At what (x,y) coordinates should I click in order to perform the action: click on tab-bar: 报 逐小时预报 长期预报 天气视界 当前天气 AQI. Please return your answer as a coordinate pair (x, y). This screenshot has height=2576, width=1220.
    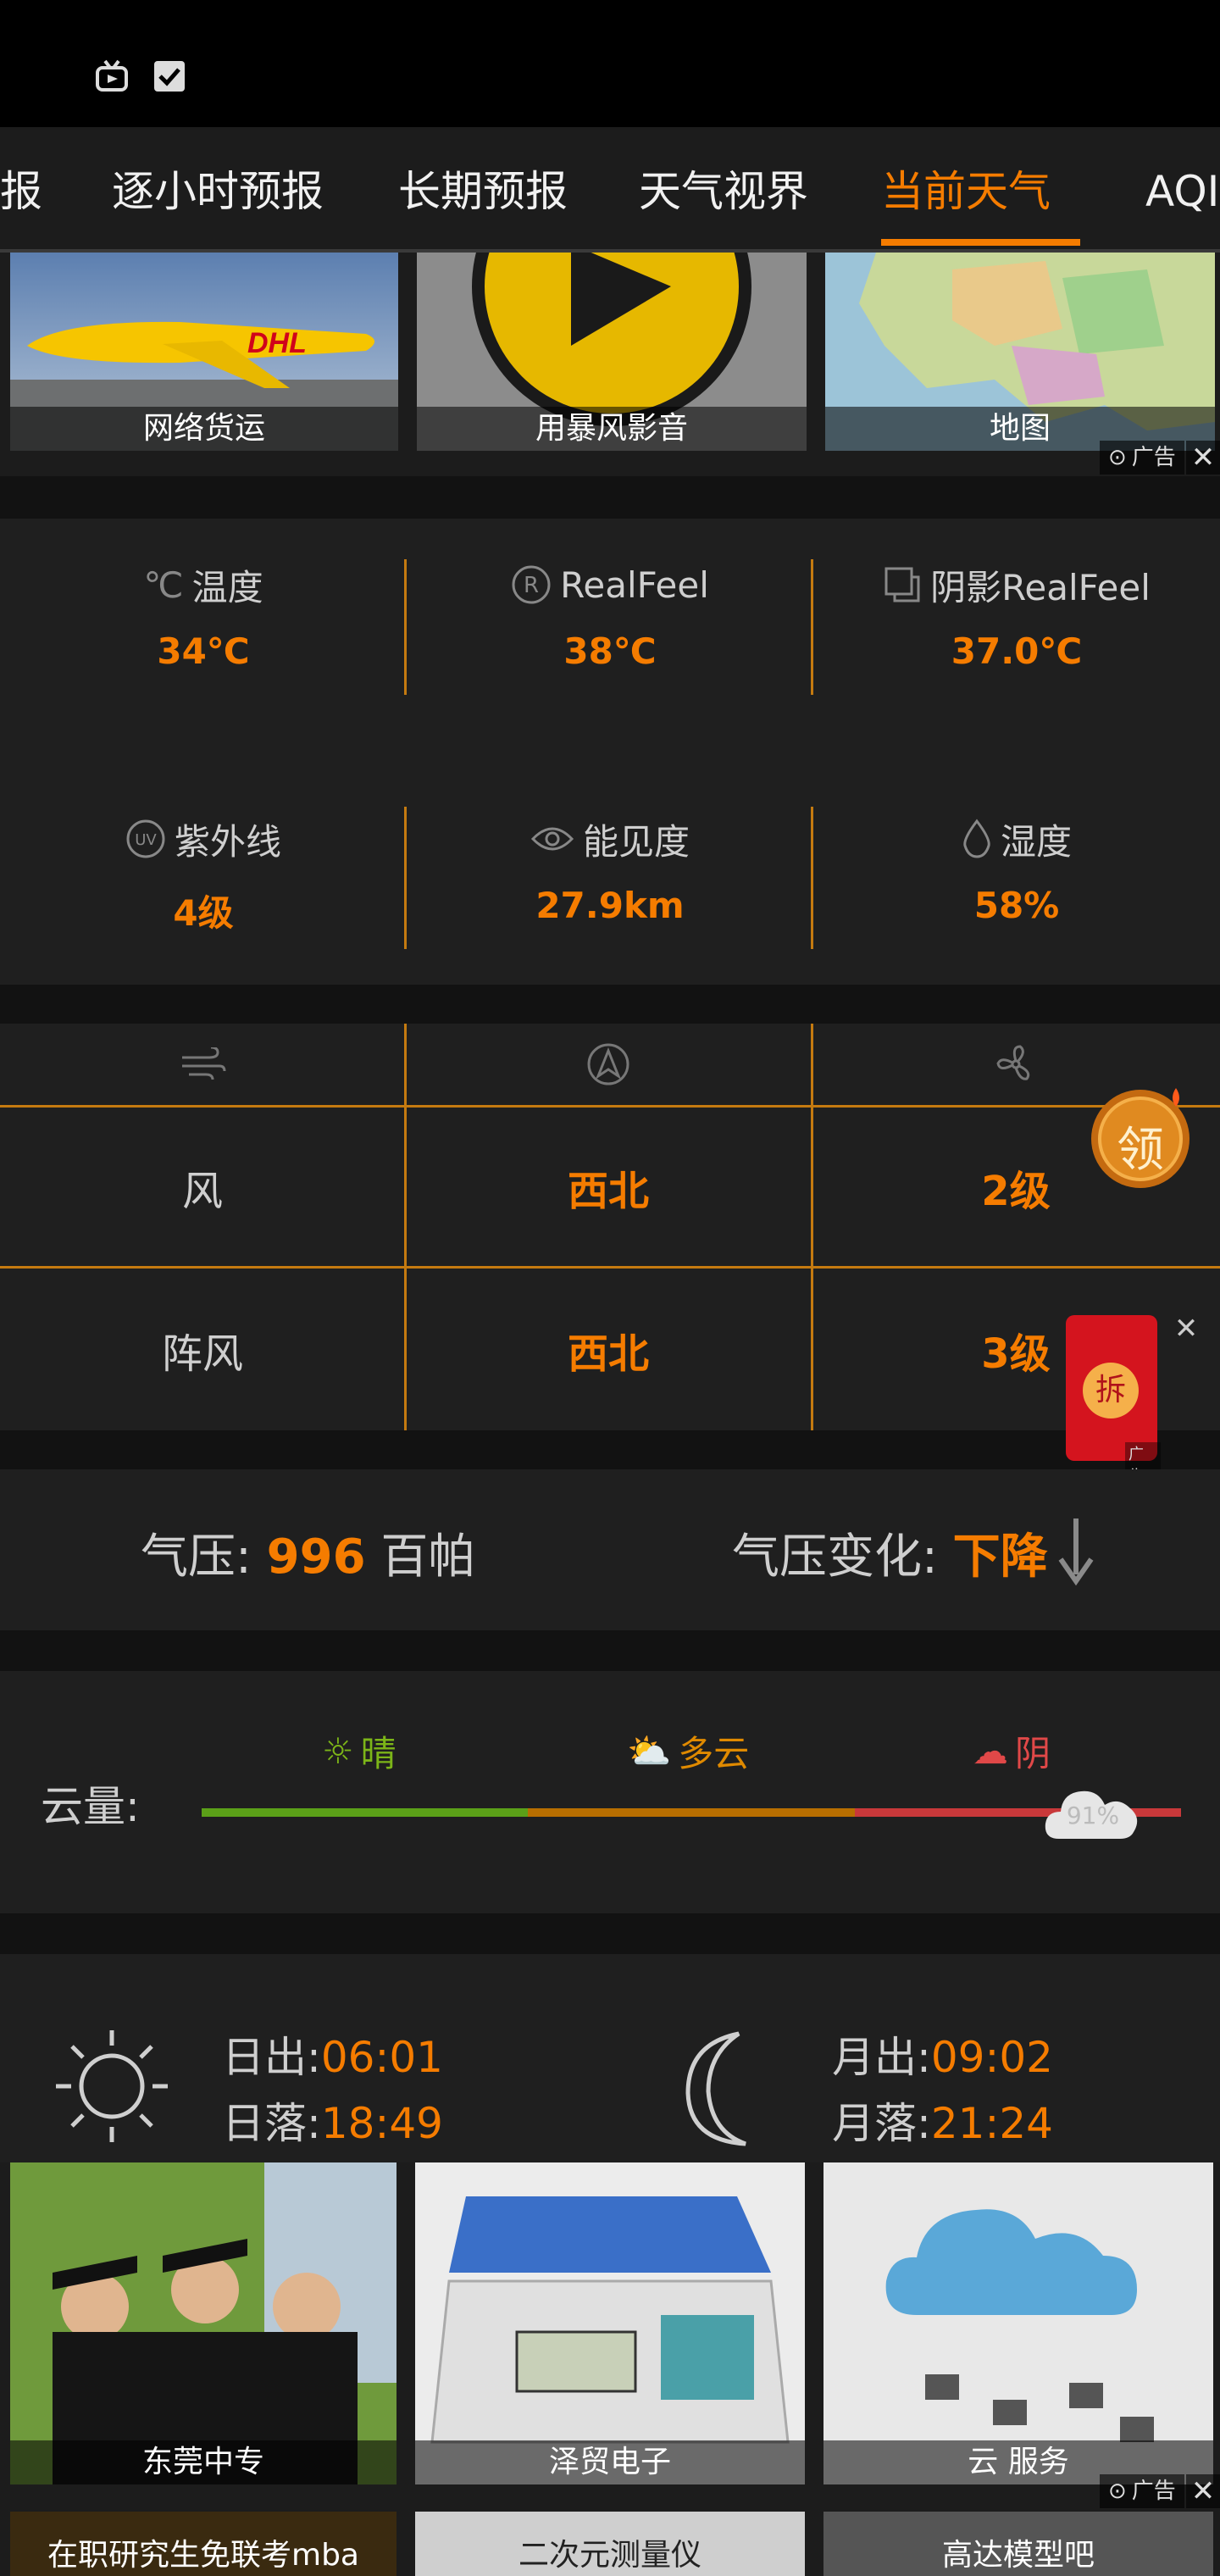
    Looking at the image, I should click on (610, 190).